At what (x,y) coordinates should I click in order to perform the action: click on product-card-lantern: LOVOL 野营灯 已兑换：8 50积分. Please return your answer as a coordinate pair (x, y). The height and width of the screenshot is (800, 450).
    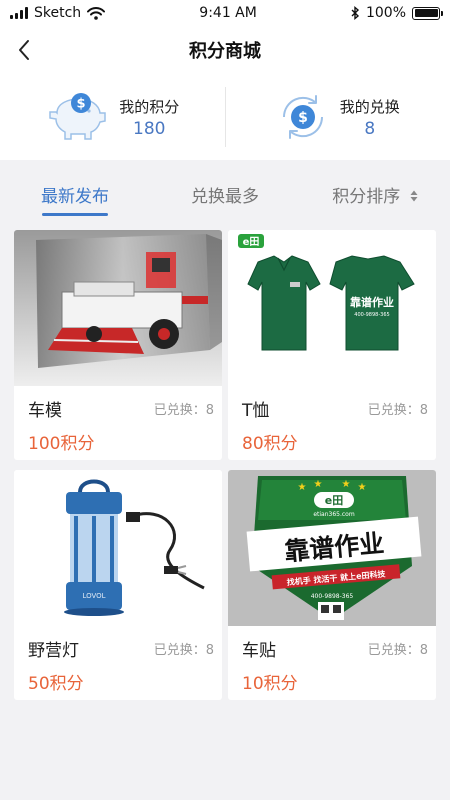
    Looking at the image, I should click on (118, 585).